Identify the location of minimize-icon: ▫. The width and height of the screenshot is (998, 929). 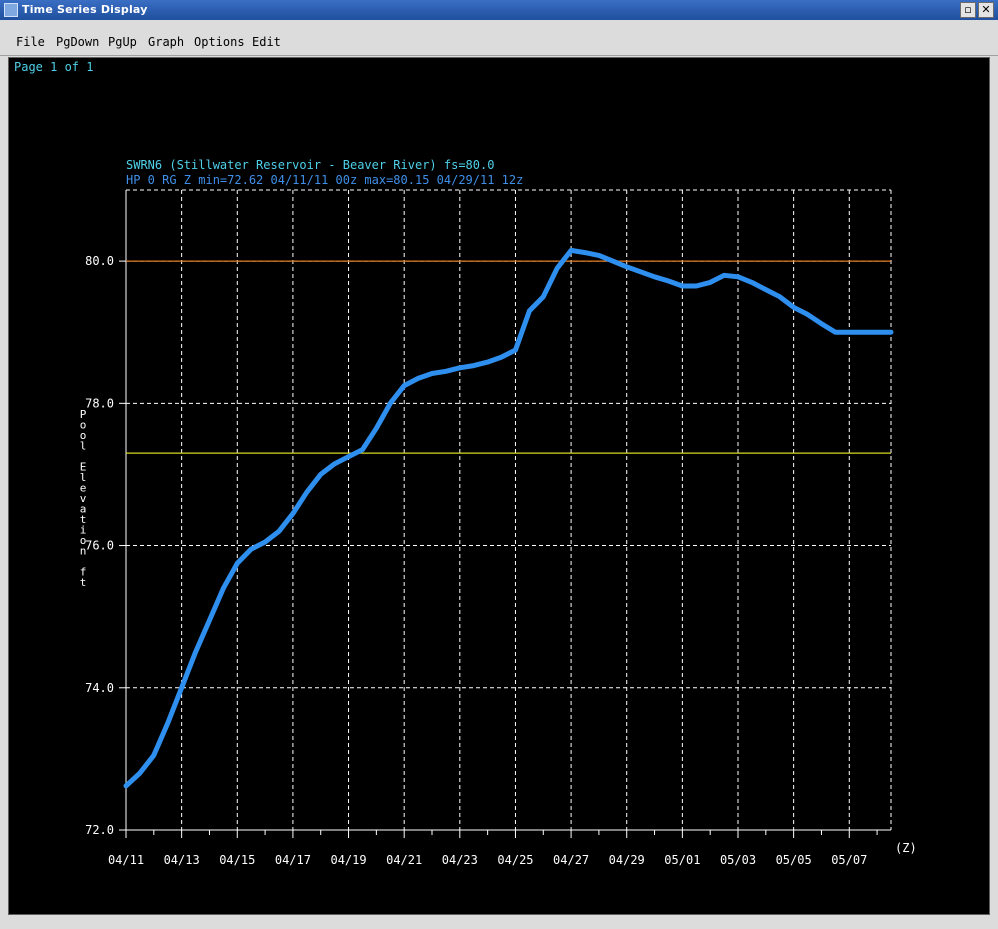
(968, 10).